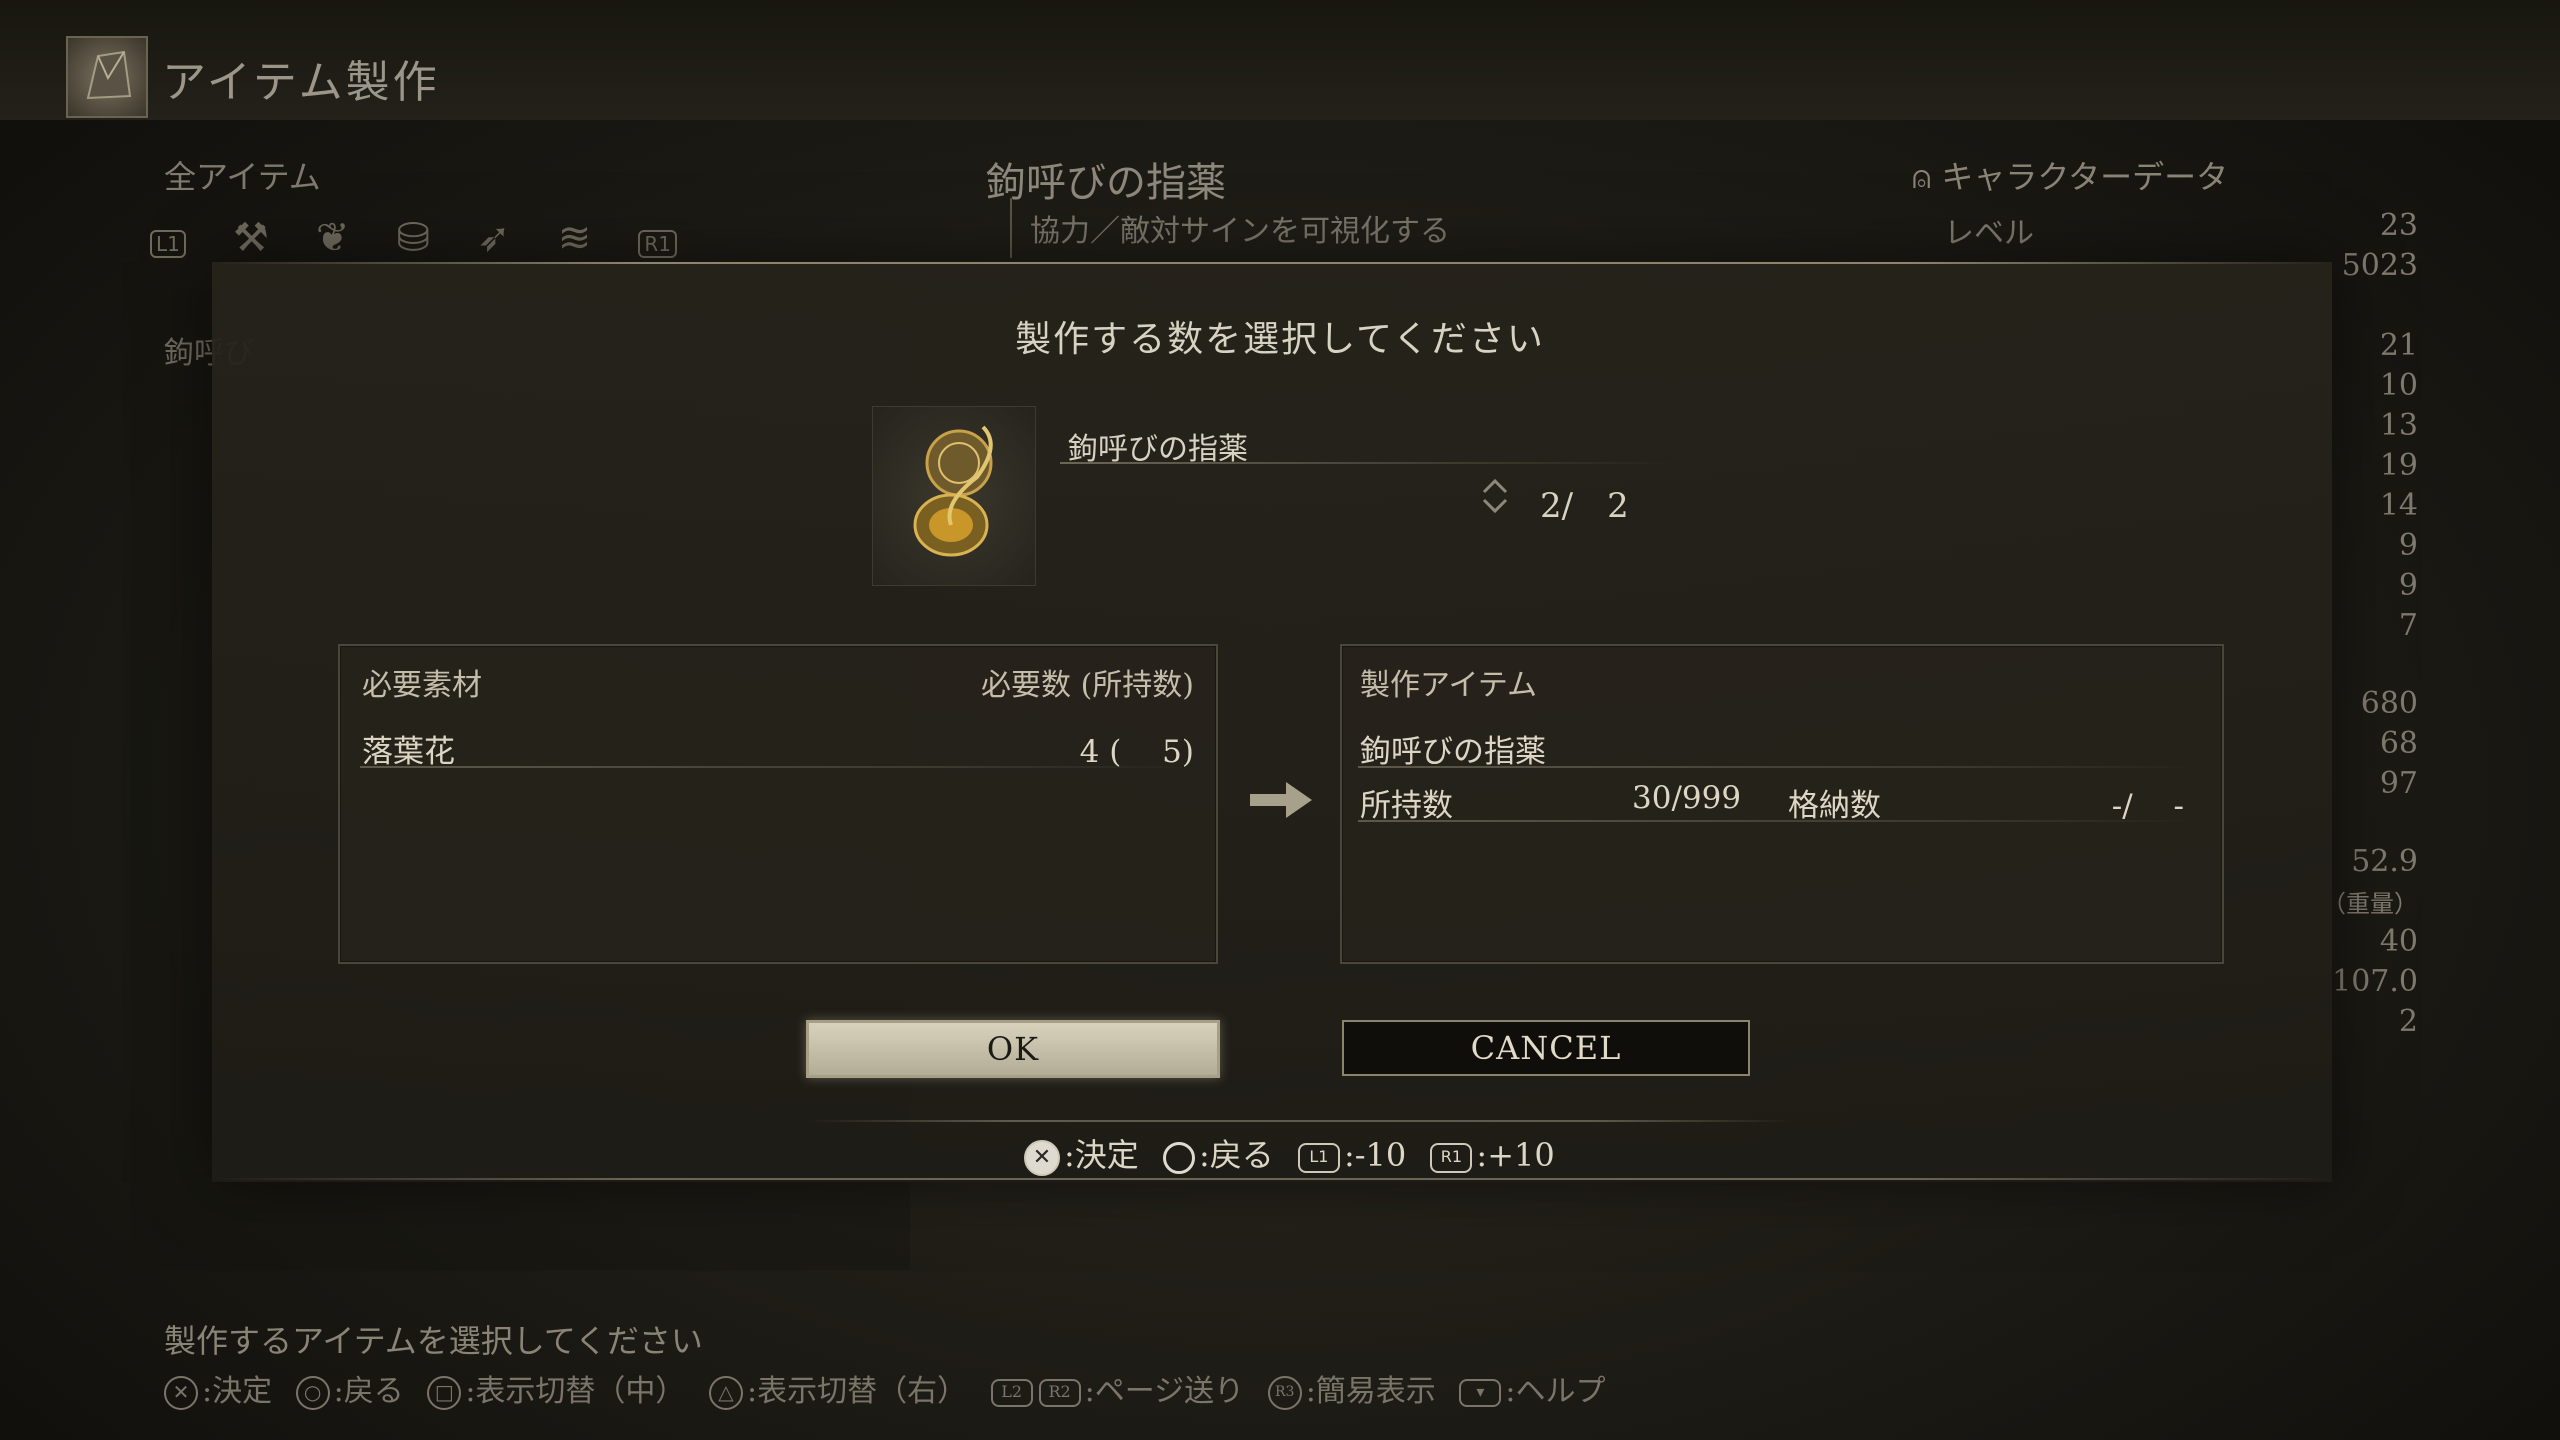  What do you see at coordinates (1272, 263) in the screenshot?
I see `dialog-top-border` at bounding box center [1272, 263].